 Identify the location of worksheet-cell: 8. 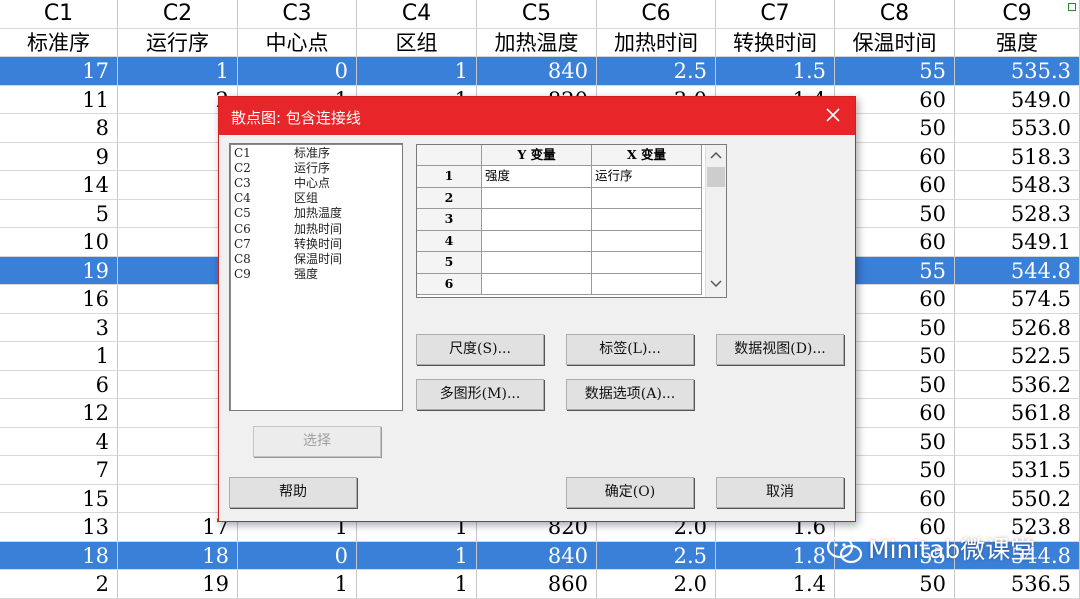
(59, 128).